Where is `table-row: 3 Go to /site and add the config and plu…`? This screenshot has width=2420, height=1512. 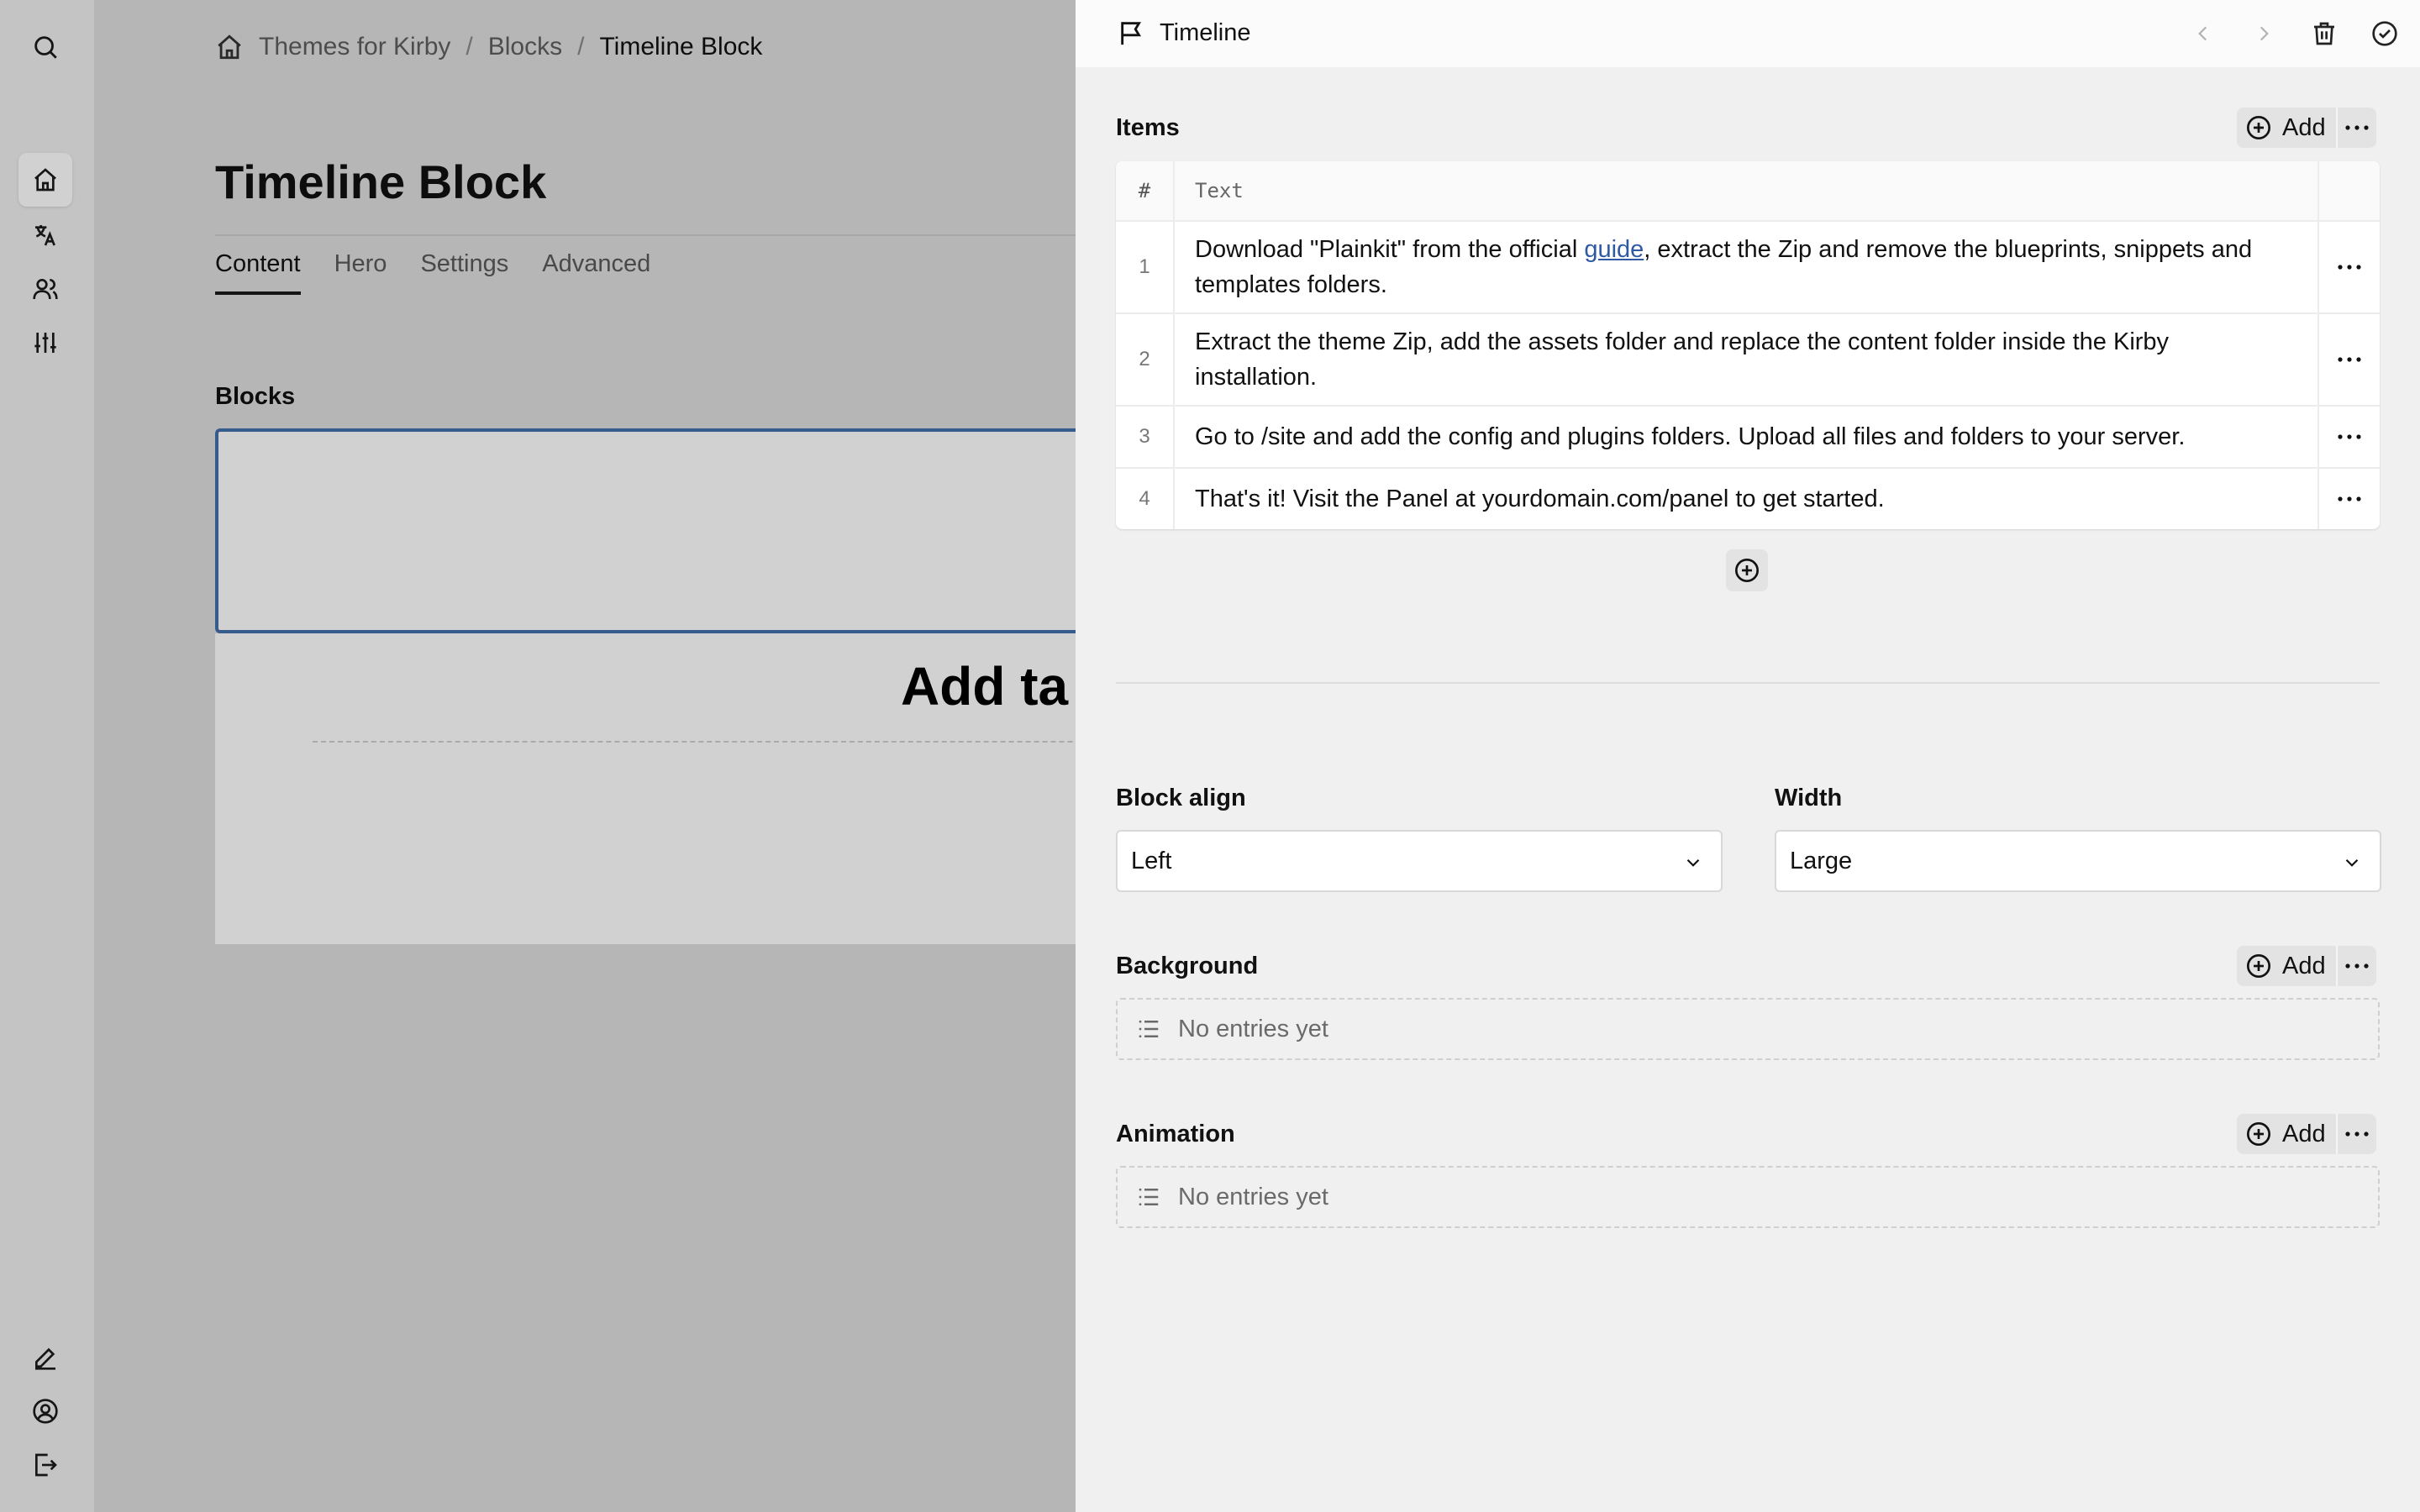 table-row: 3 Go to /site and add the config and plu… is located at coordinates (1748, 438).